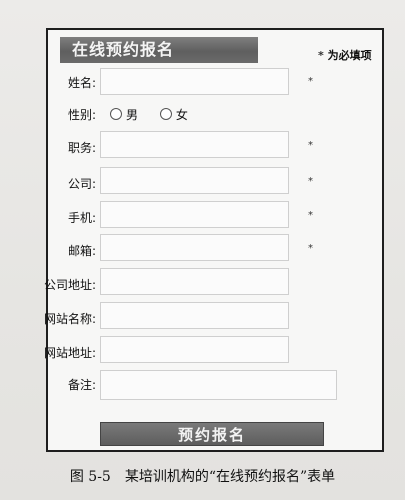 This screenshot has width=405, height=500. I want to click on company-address-input, so click(194, 281).